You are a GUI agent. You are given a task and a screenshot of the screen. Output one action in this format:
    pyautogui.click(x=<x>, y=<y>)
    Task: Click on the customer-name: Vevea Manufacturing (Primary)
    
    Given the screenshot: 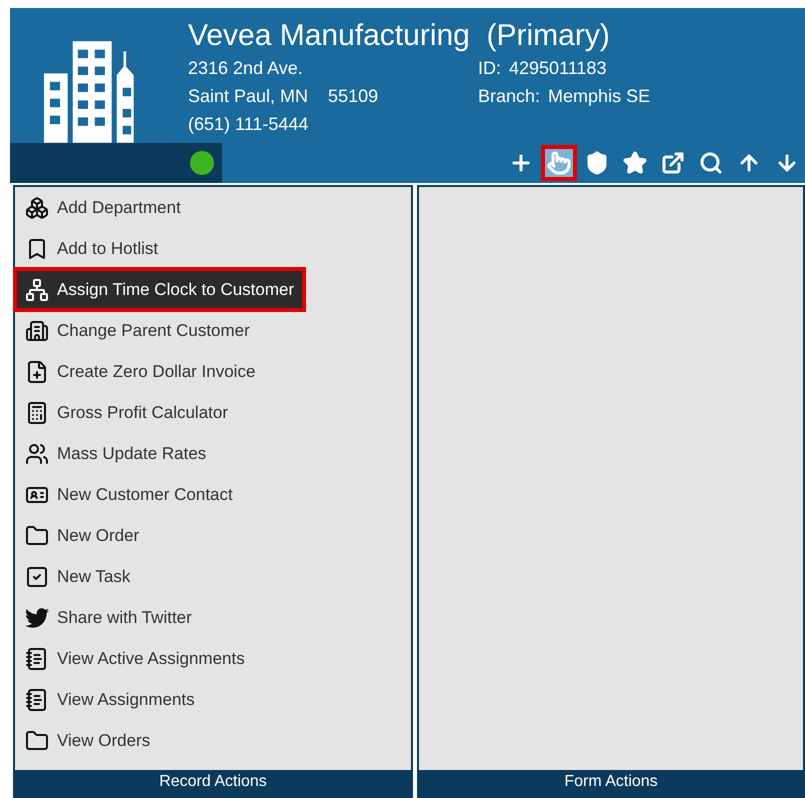 What is the action you would take?
    pyautogui.click(x=399, y=36)
    